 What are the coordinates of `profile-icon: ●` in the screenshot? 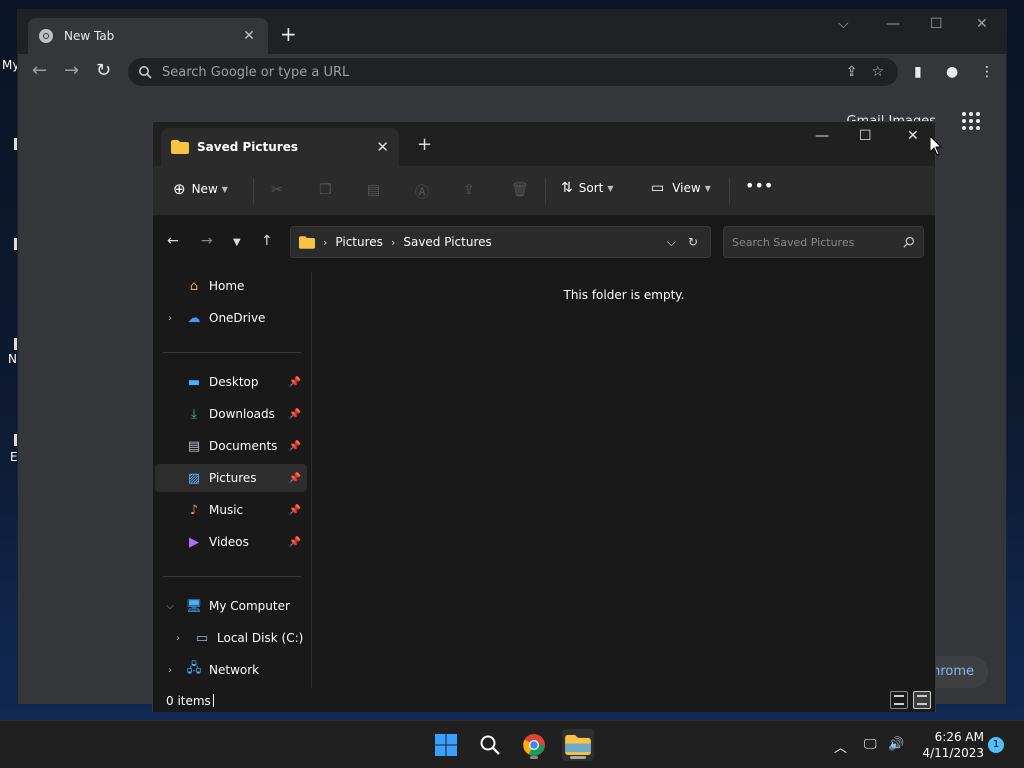 It's located at (952, 72).